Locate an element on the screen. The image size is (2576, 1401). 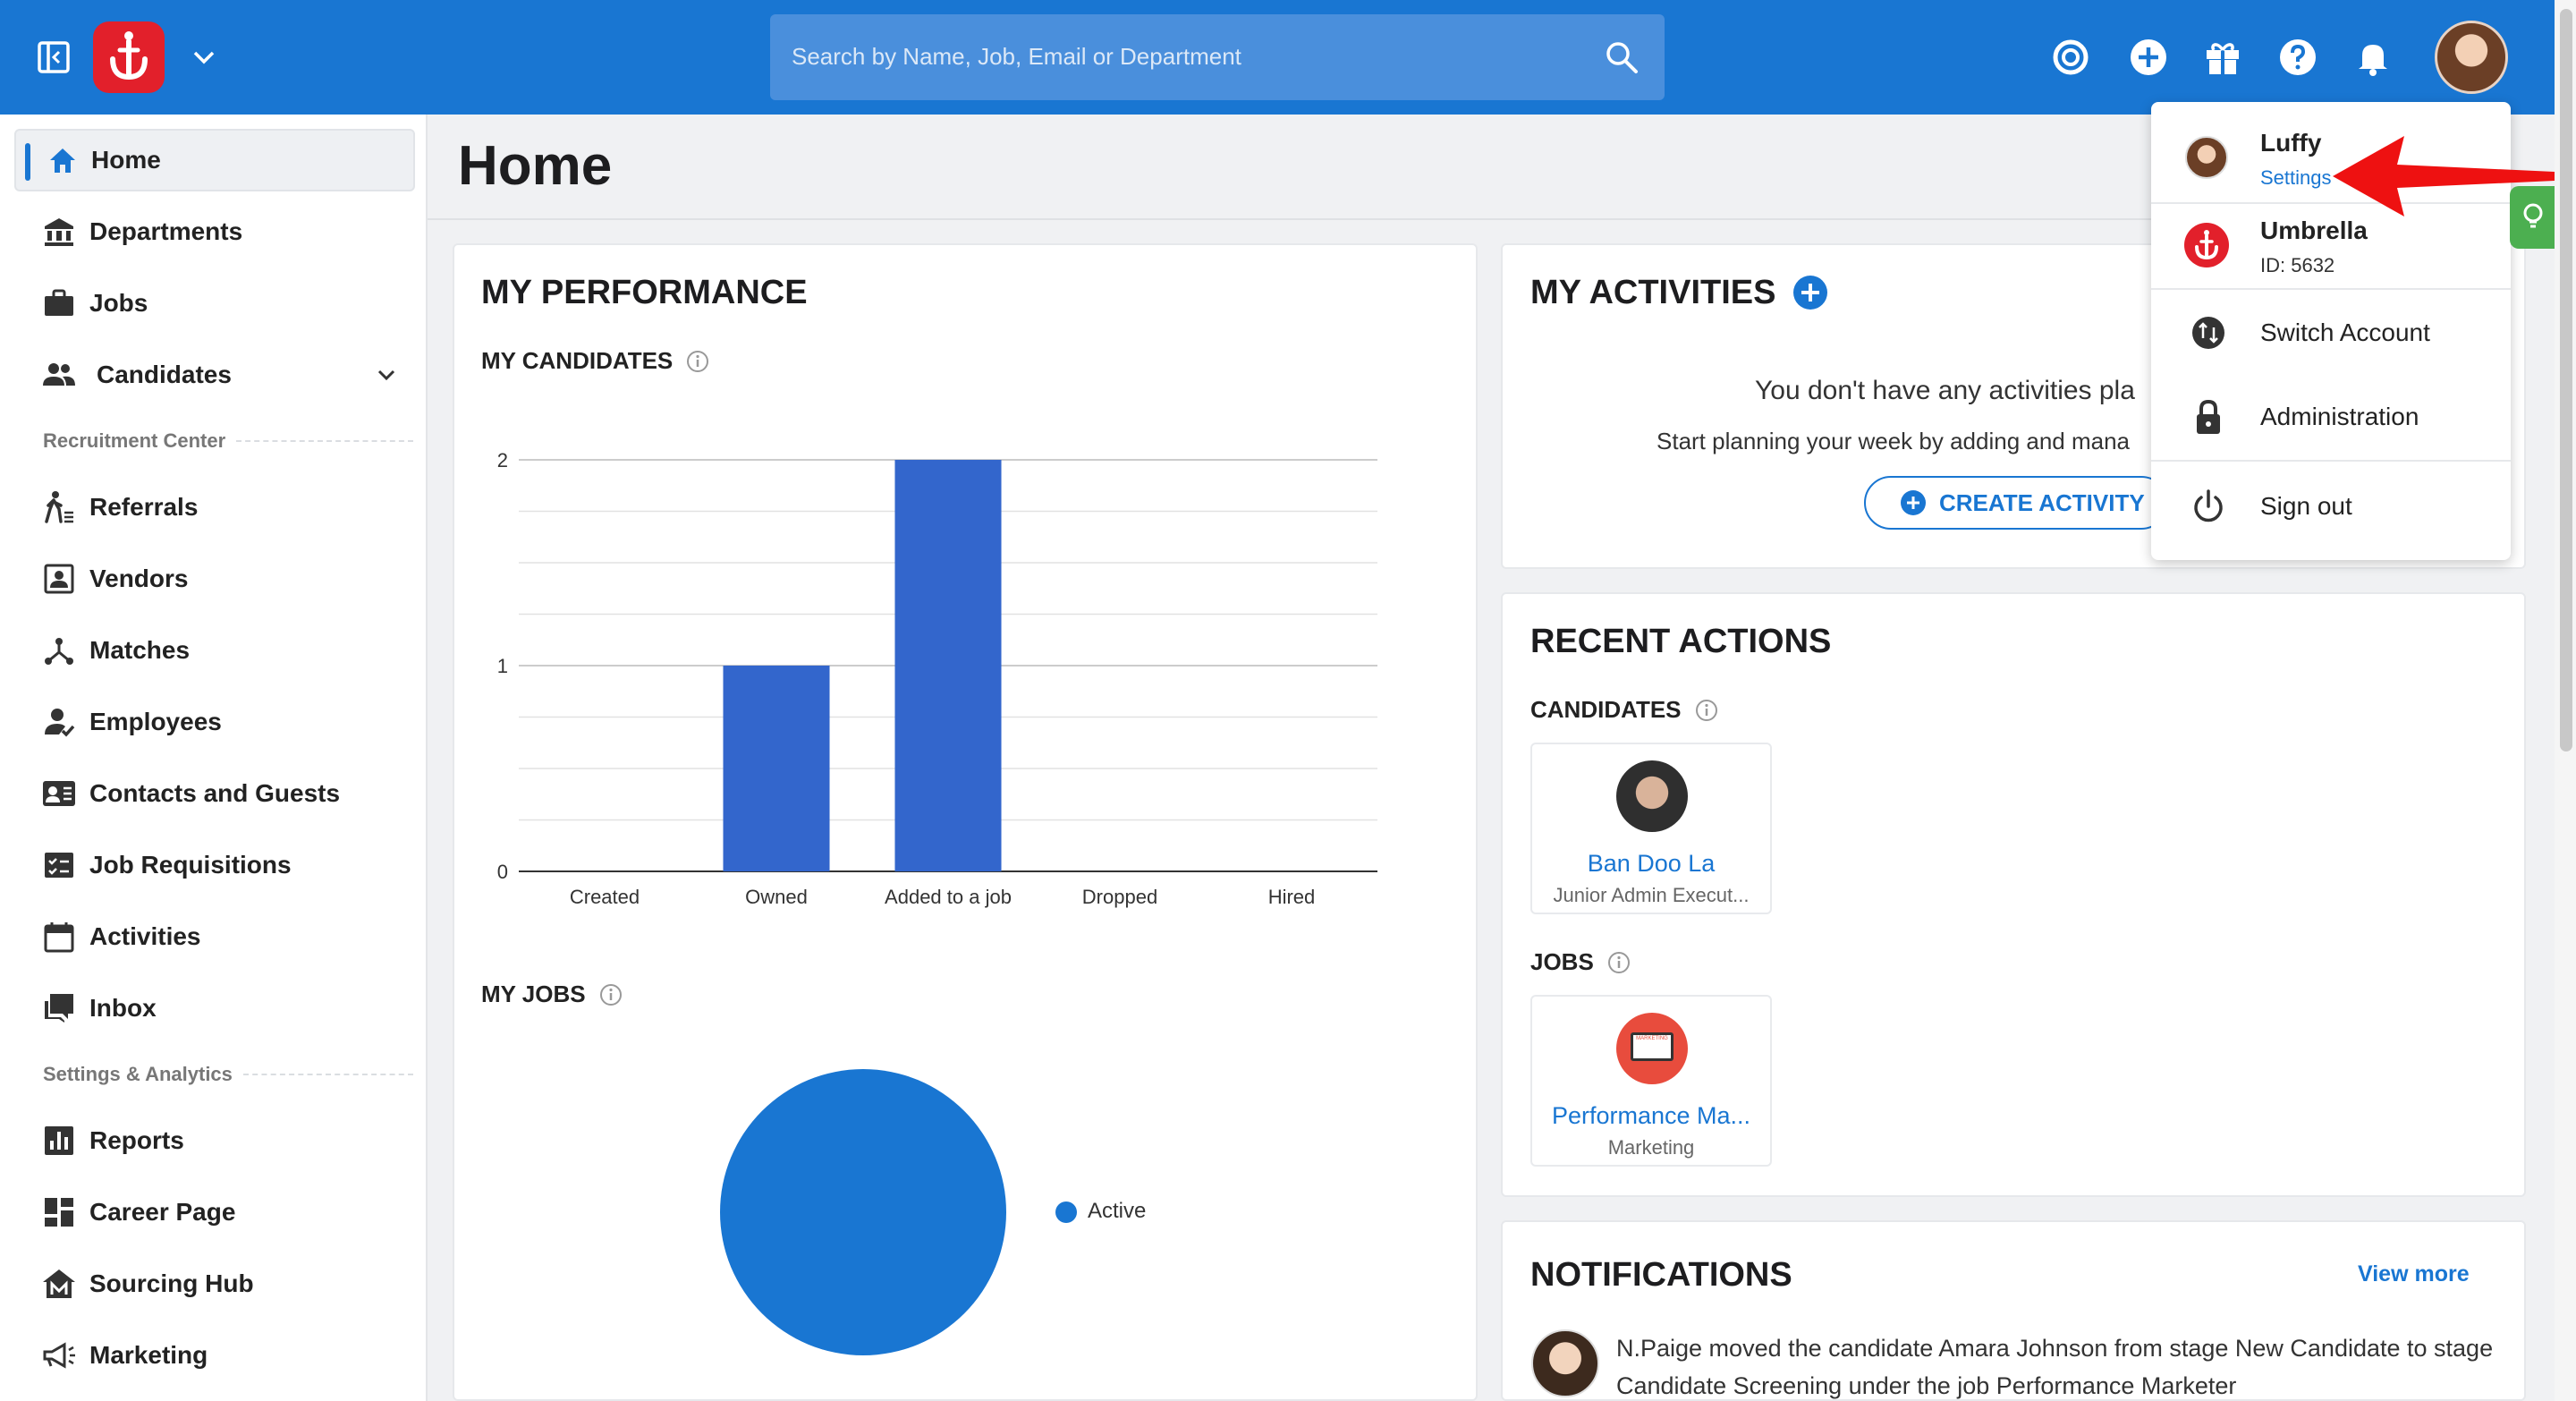
sidebar-item-job-requisitions: Job Requisitions is located at coordinates (214, 865).